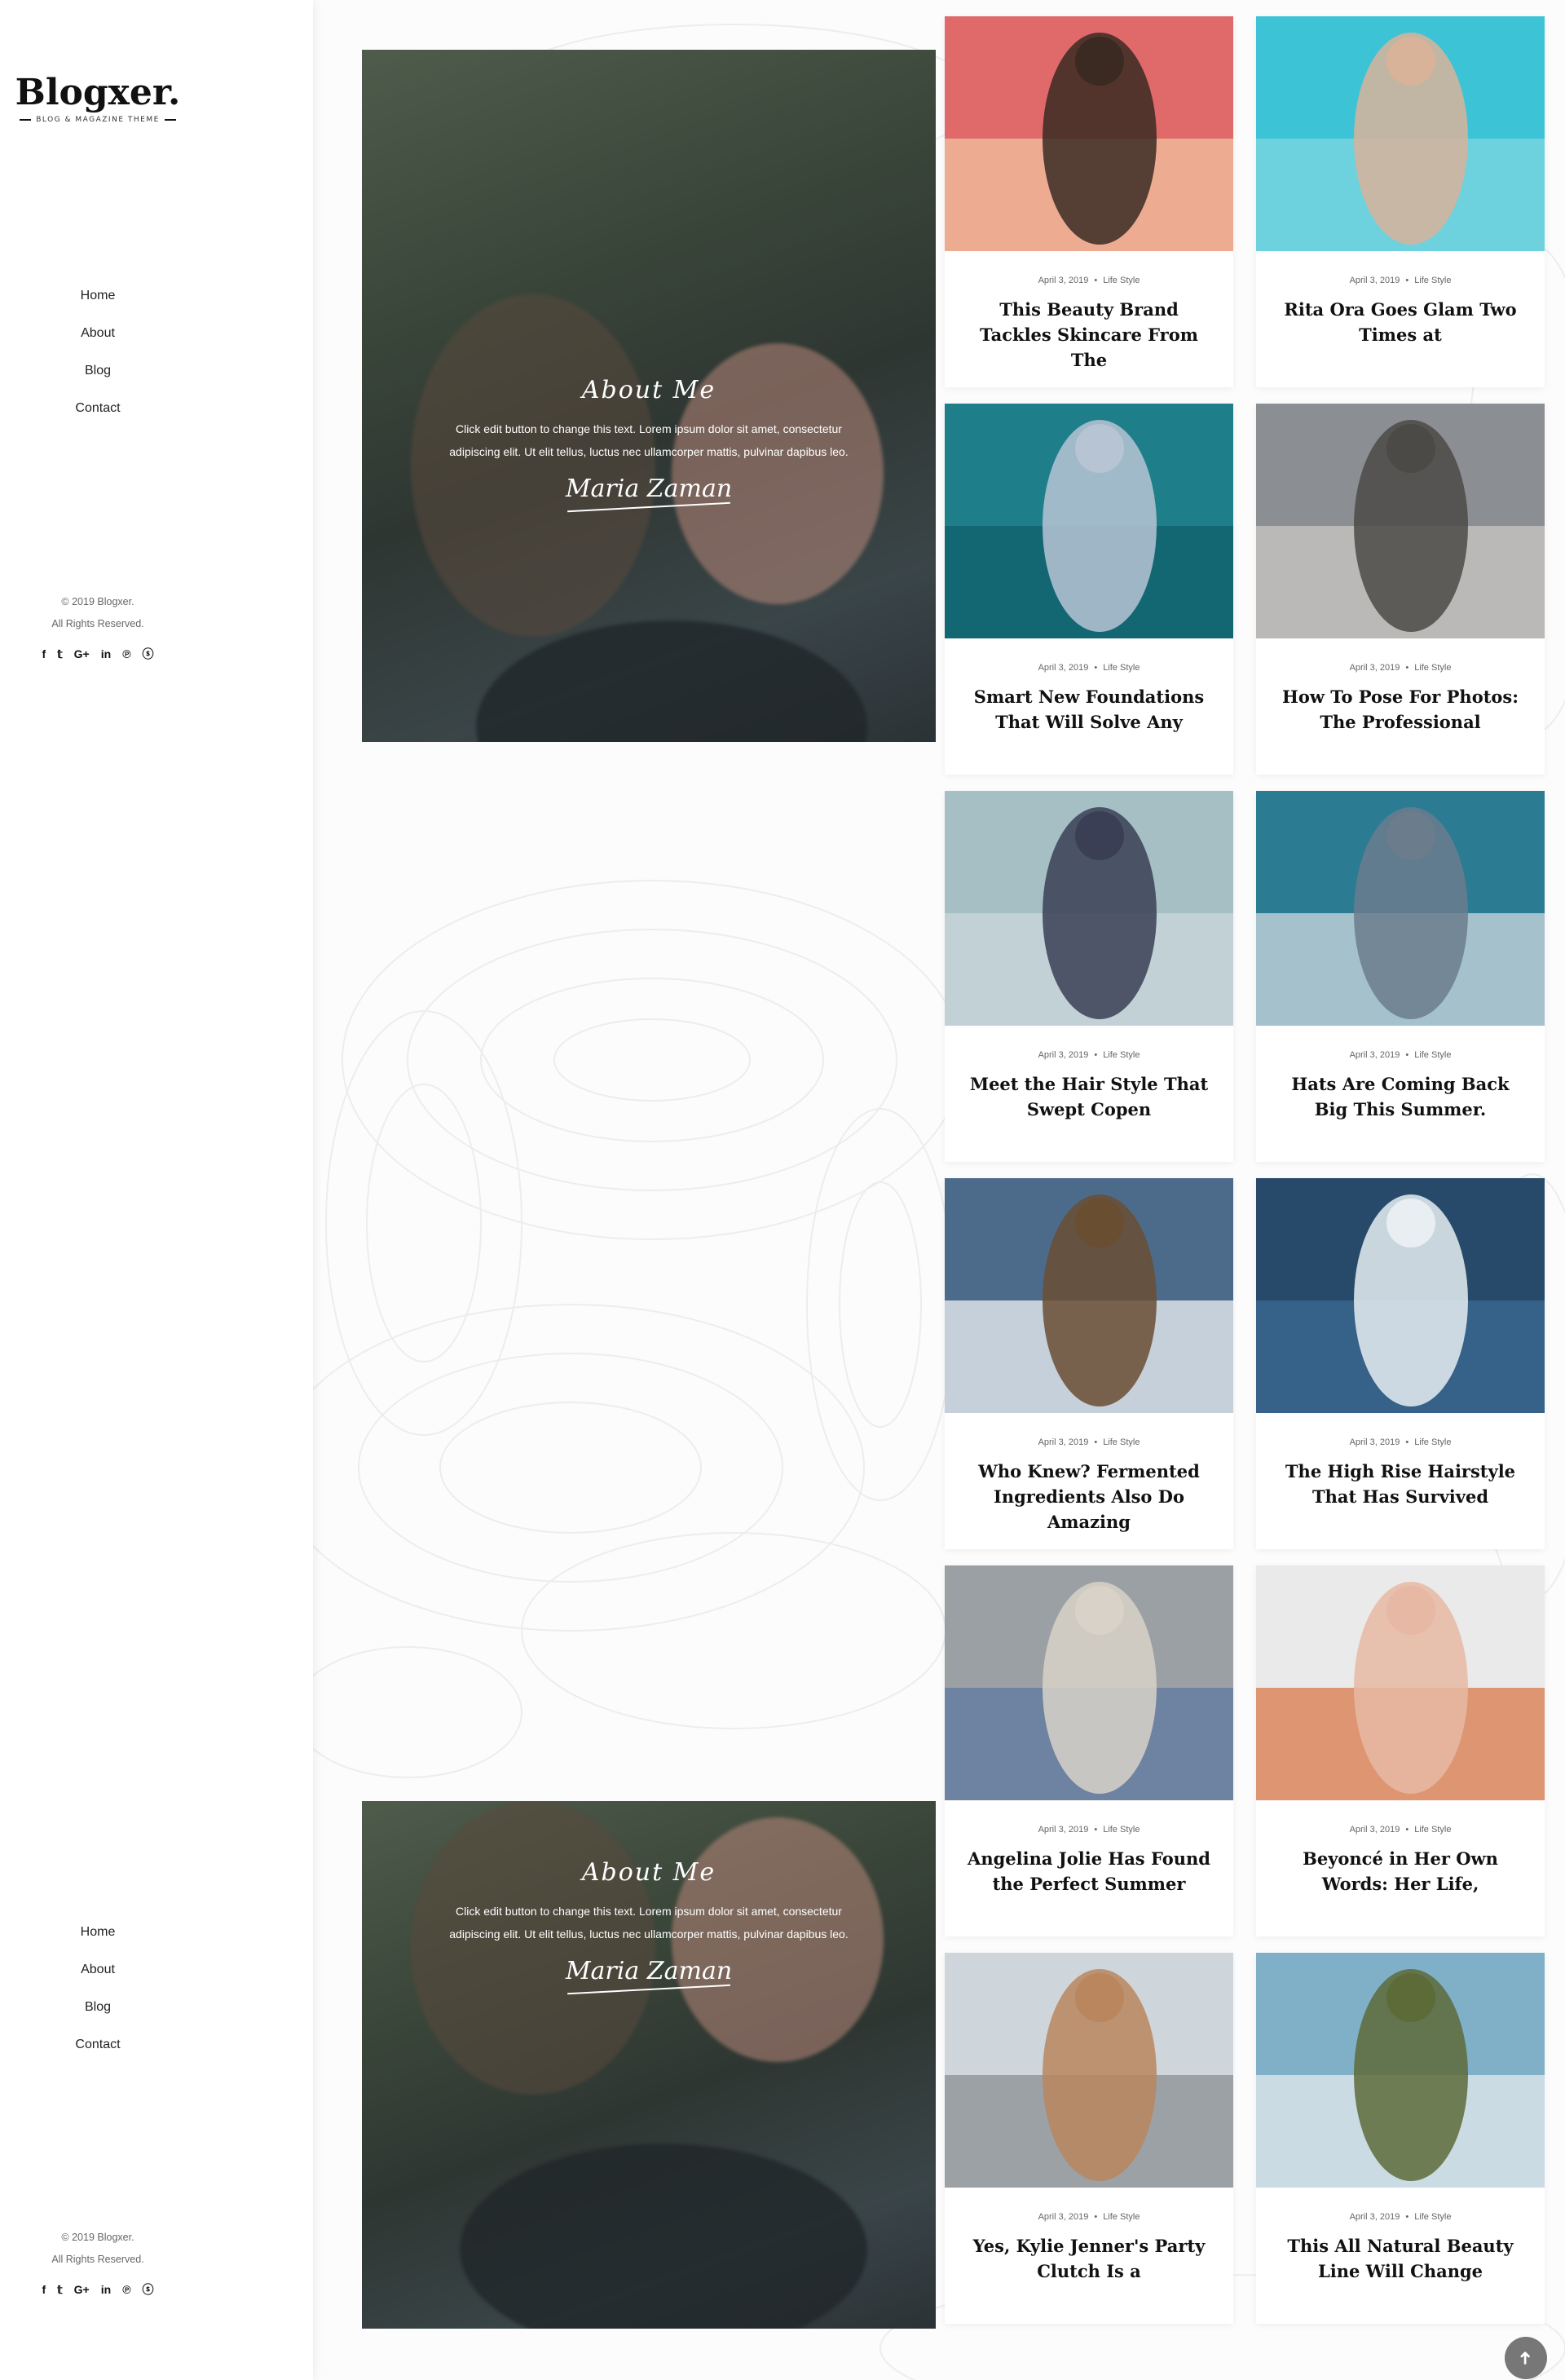 The width and height of the screenshot is (1565, 2380). What do you see at coordinates (1089, 1096) in the screenshot?
I see `post-title: Meet the Hair Style That Swept Copen` at bounding box center [1089, 1096].